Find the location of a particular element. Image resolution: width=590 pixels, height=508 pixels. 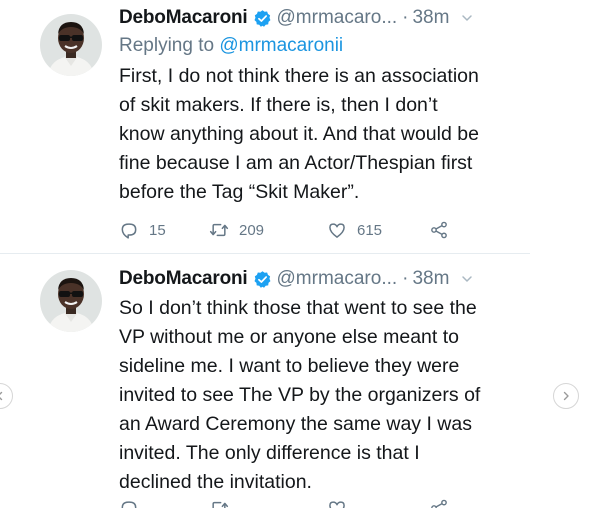

reply-button is located at coordinates (134, 502).